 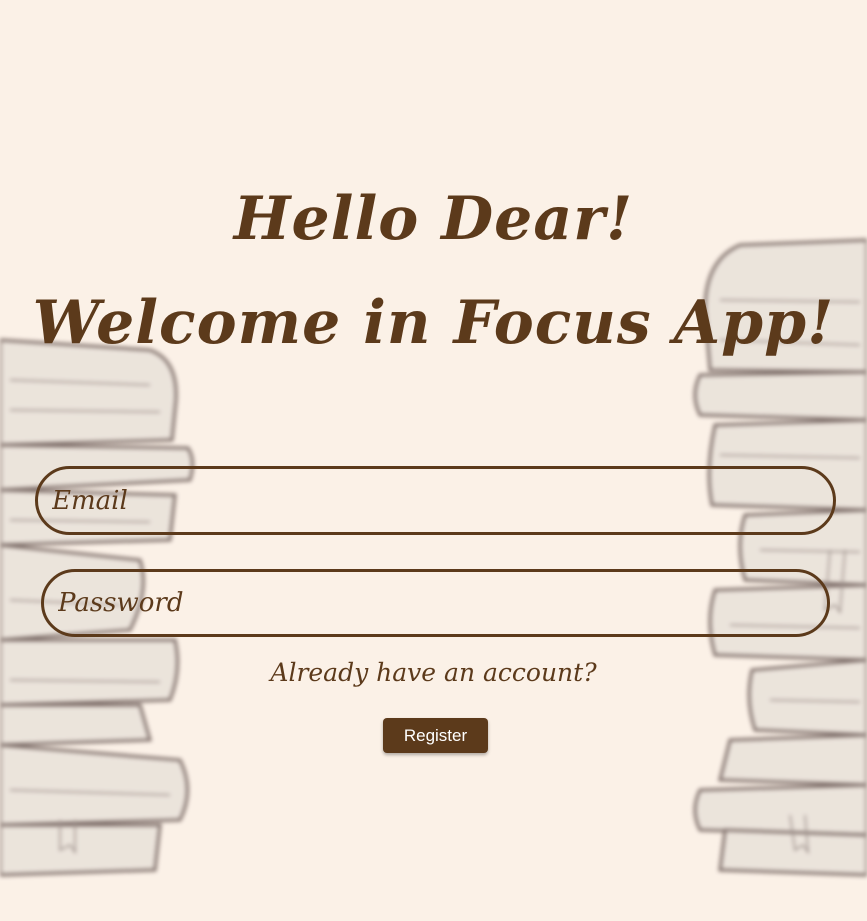 I want to click on book-stack-left-illustration, so click(x=97, y=607).